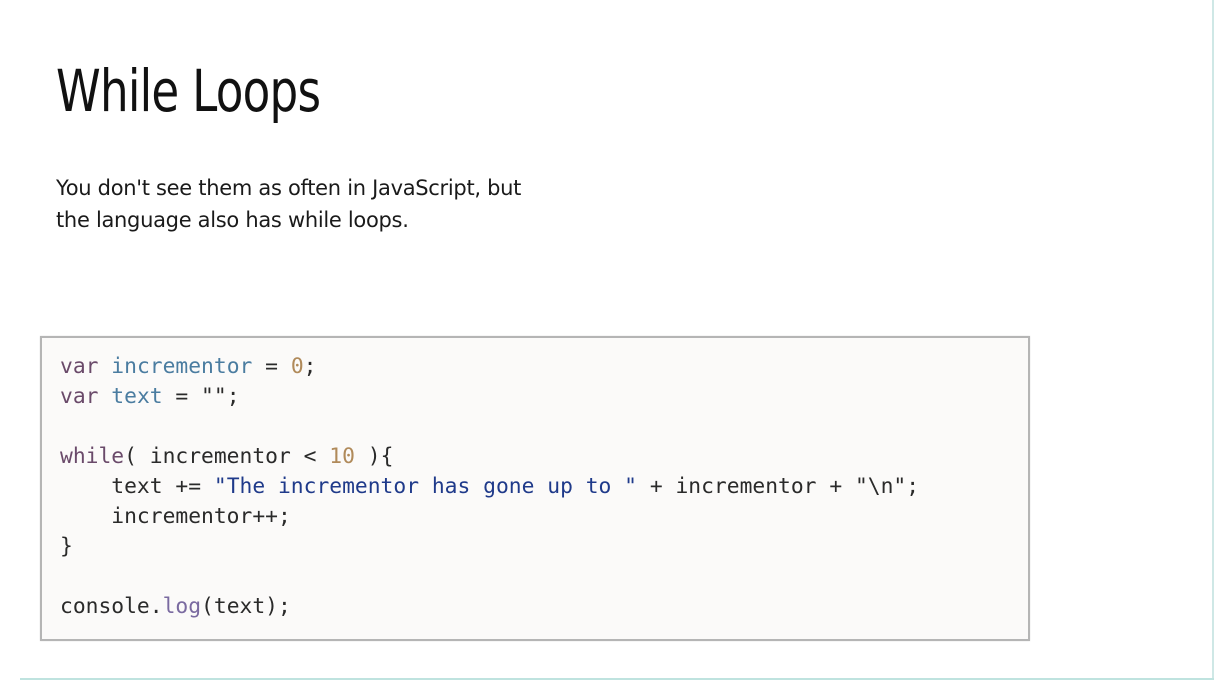 The width and height of the screenshot is (1214, 680). I want to click on code-line: incrementor++;, so click(489, 517).